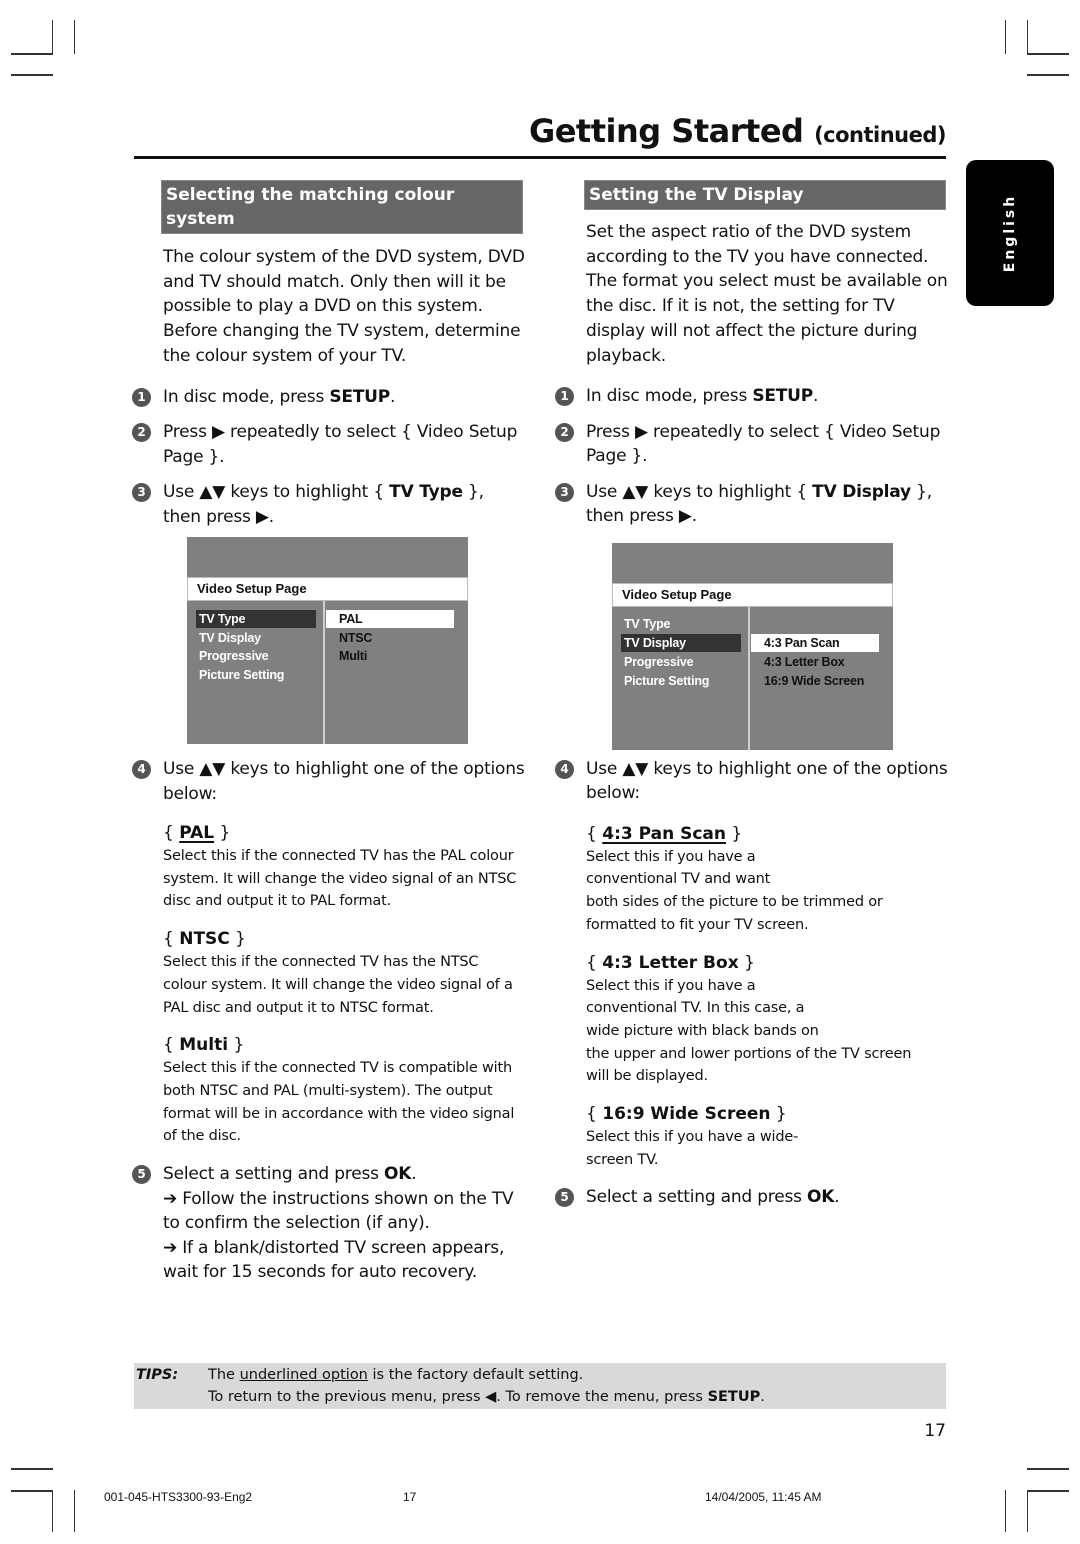  Describe the element at coordinates (426, 492) in the screenshot. I see `menu-item-label: TV Type` at that location.